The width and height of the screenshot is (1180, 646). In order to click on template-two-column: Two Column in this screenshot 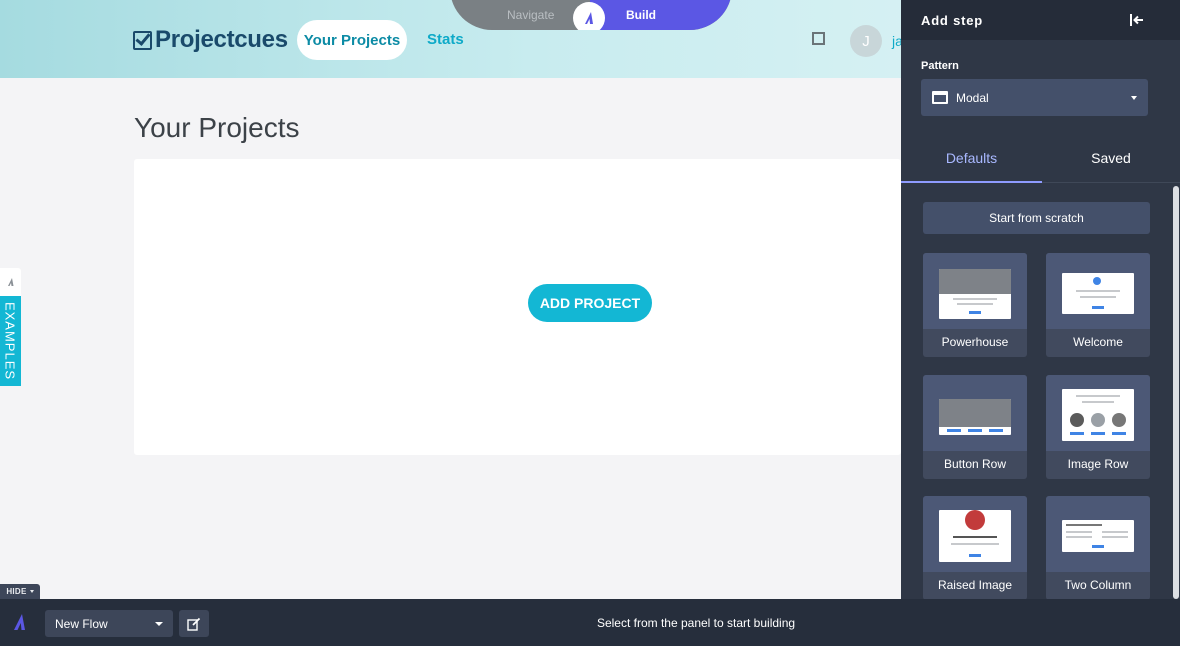, I will do `click(1098, 548)`.